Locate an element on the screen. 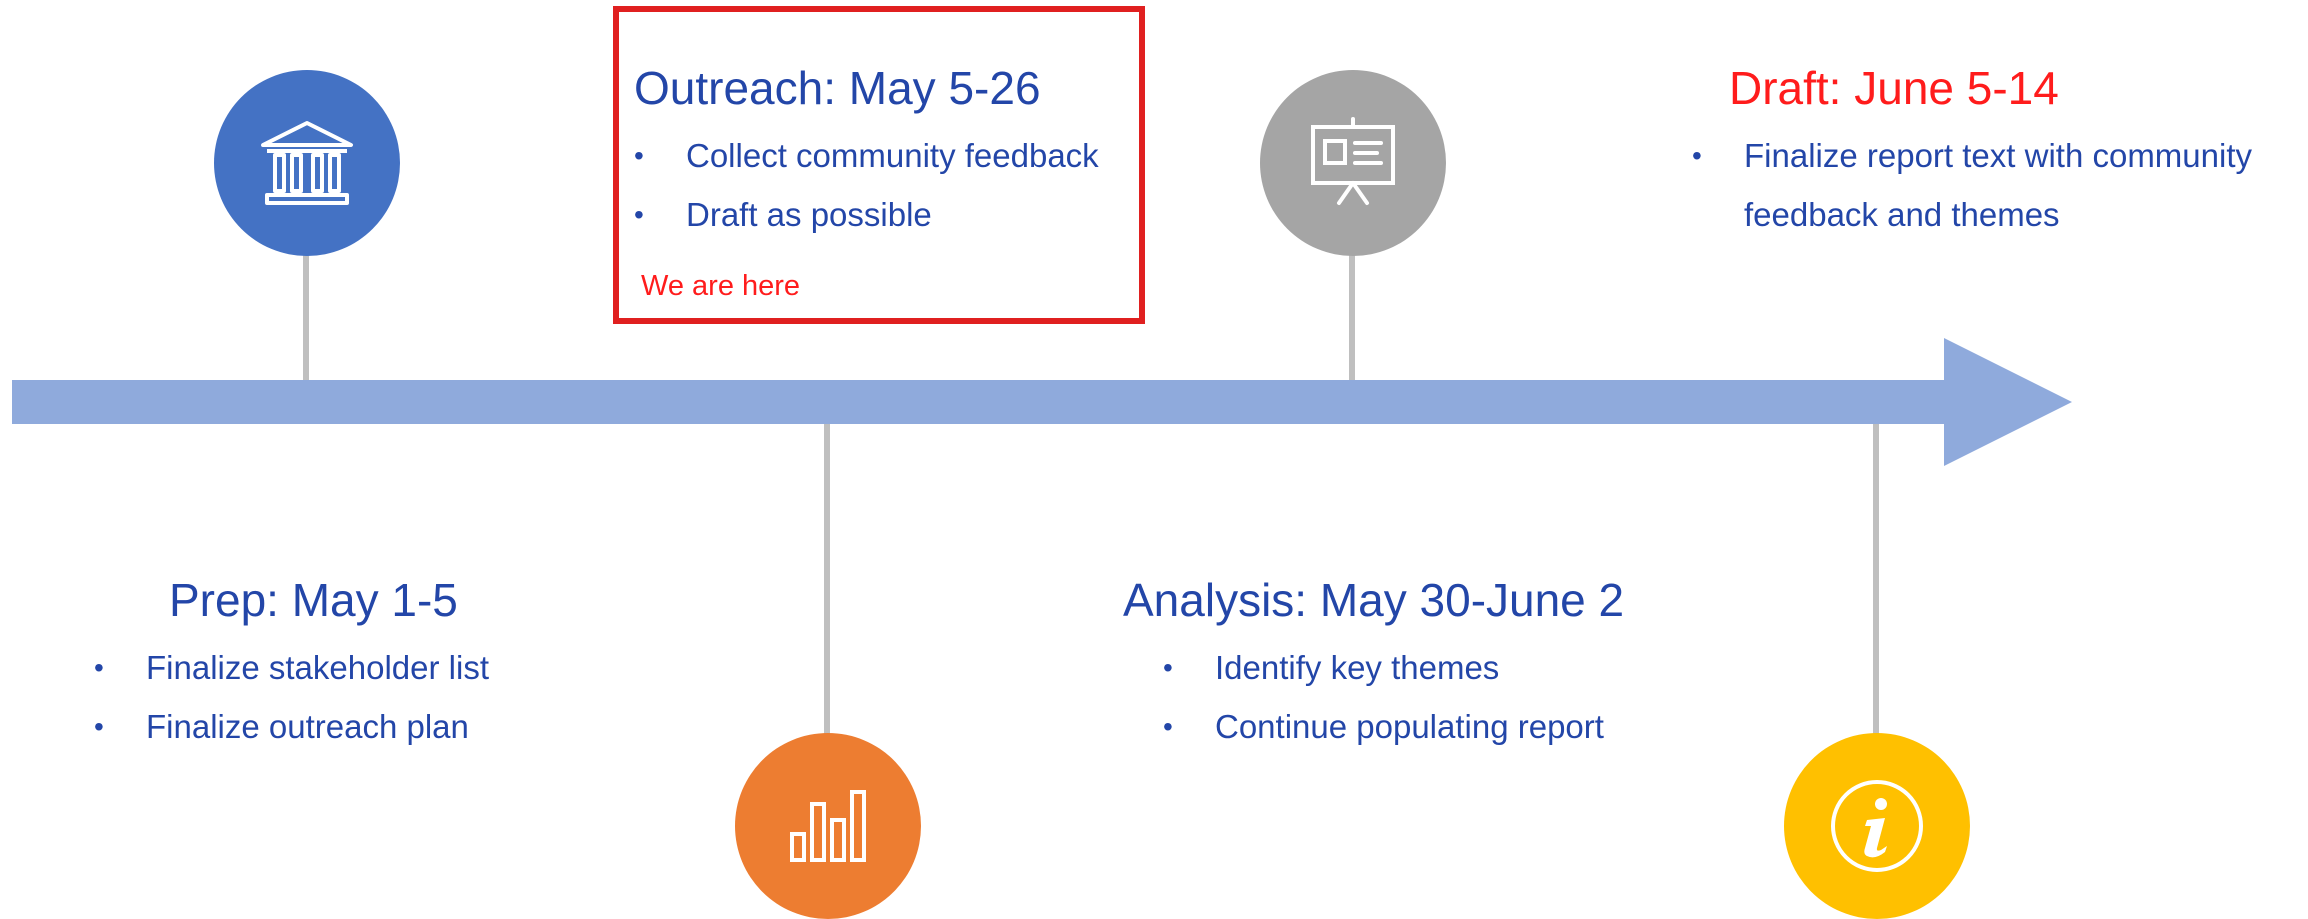  draft-circle is located at coordinates (1877, 826).